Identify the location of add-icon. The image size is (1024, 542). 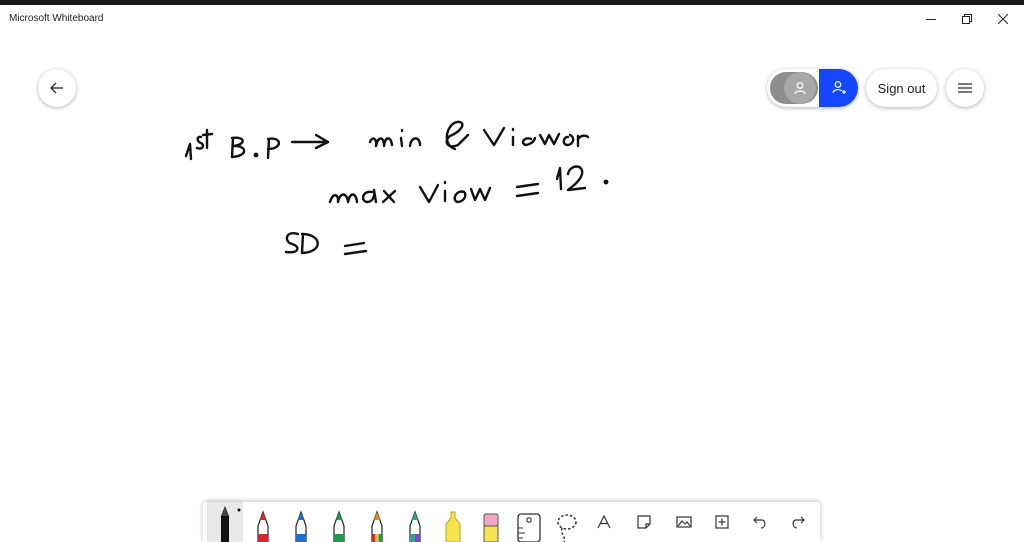
(722, 522).